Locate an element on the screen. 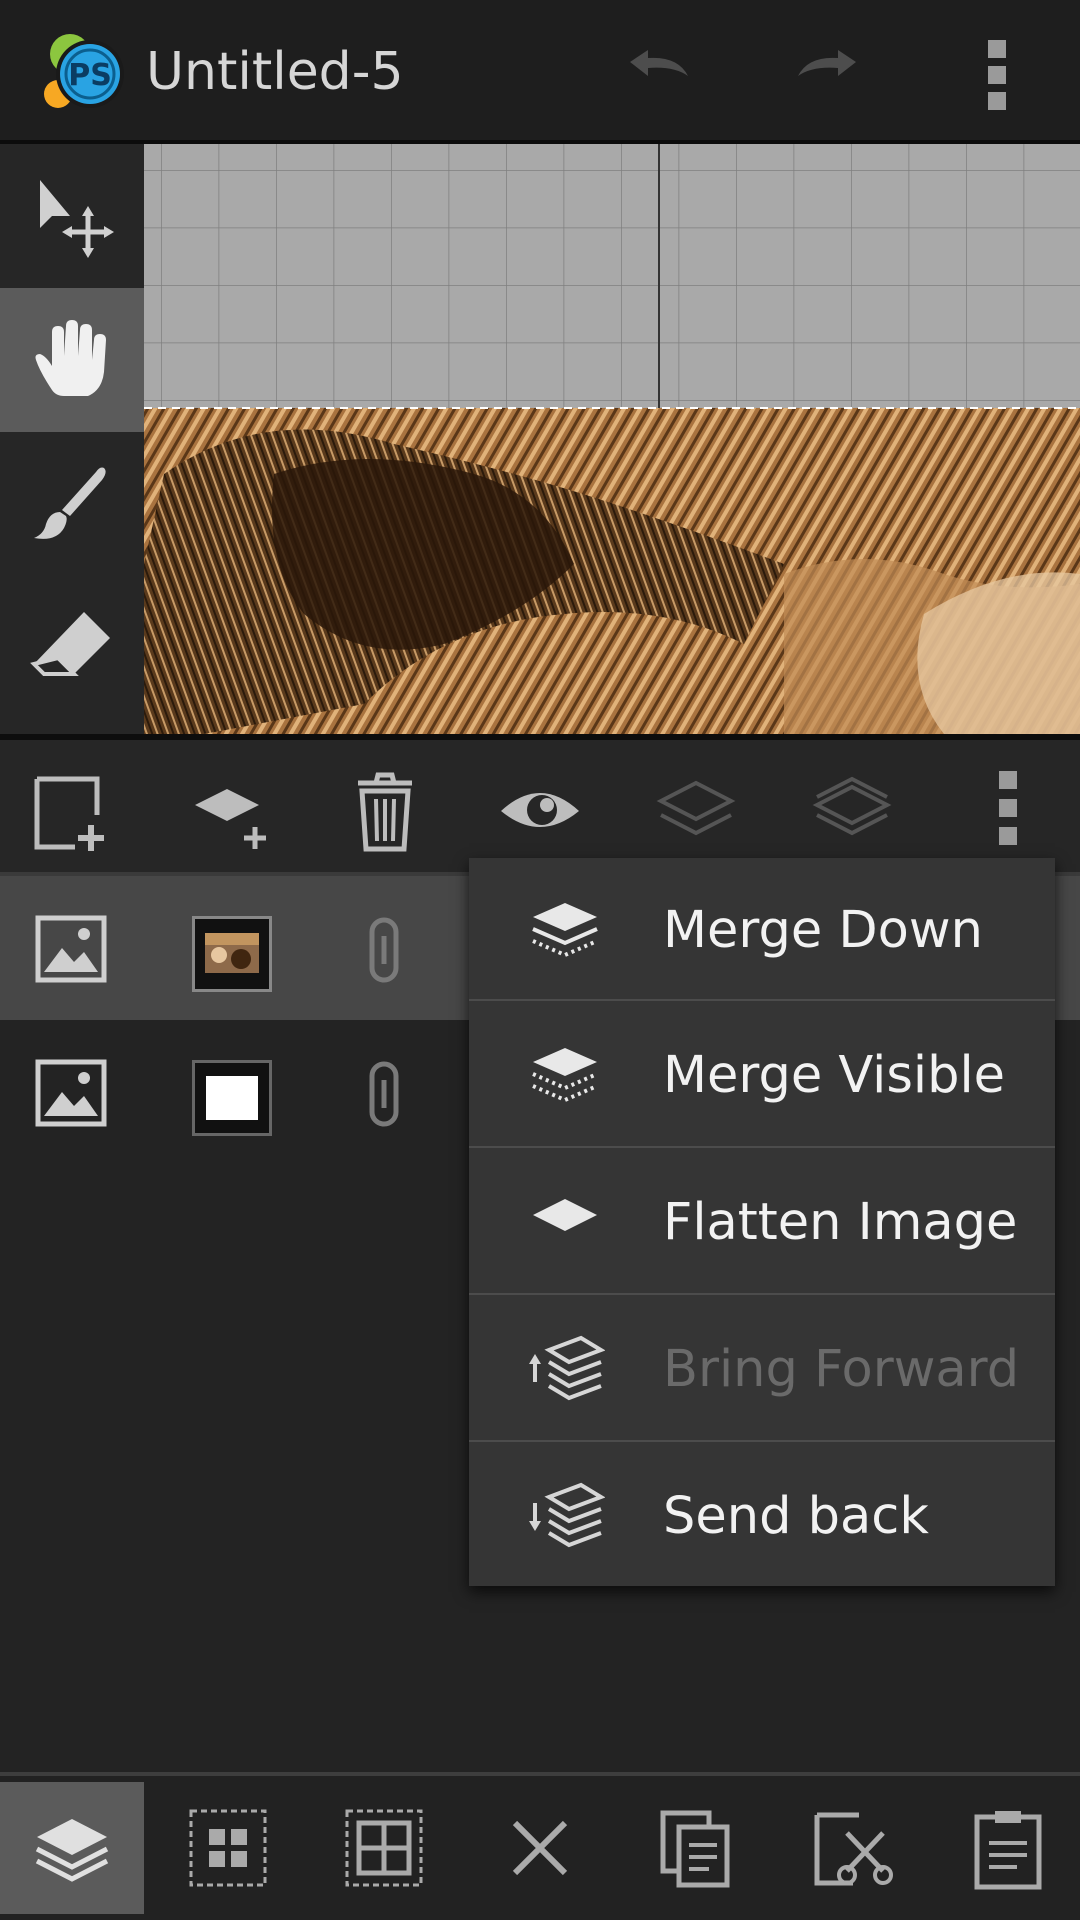 The width and height of the screenshot is (1080, 1920). hand-pan-icon is located at coordinates (70, 358).